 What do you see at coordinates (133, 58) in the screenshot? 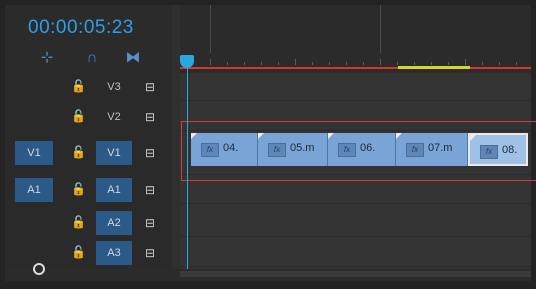
I see `linked-selection-icon: ⧓` at bounding box center [133, 58].